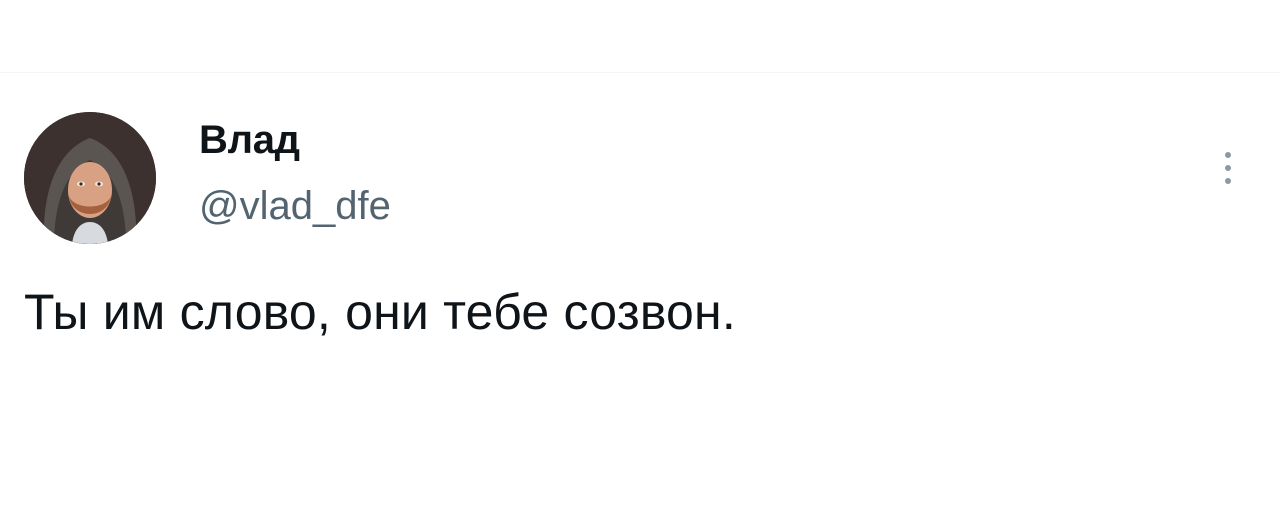 This screenshot has width=1280, height=513. I want to click on author-handle: @vlad_dfe, so click(295, 206).